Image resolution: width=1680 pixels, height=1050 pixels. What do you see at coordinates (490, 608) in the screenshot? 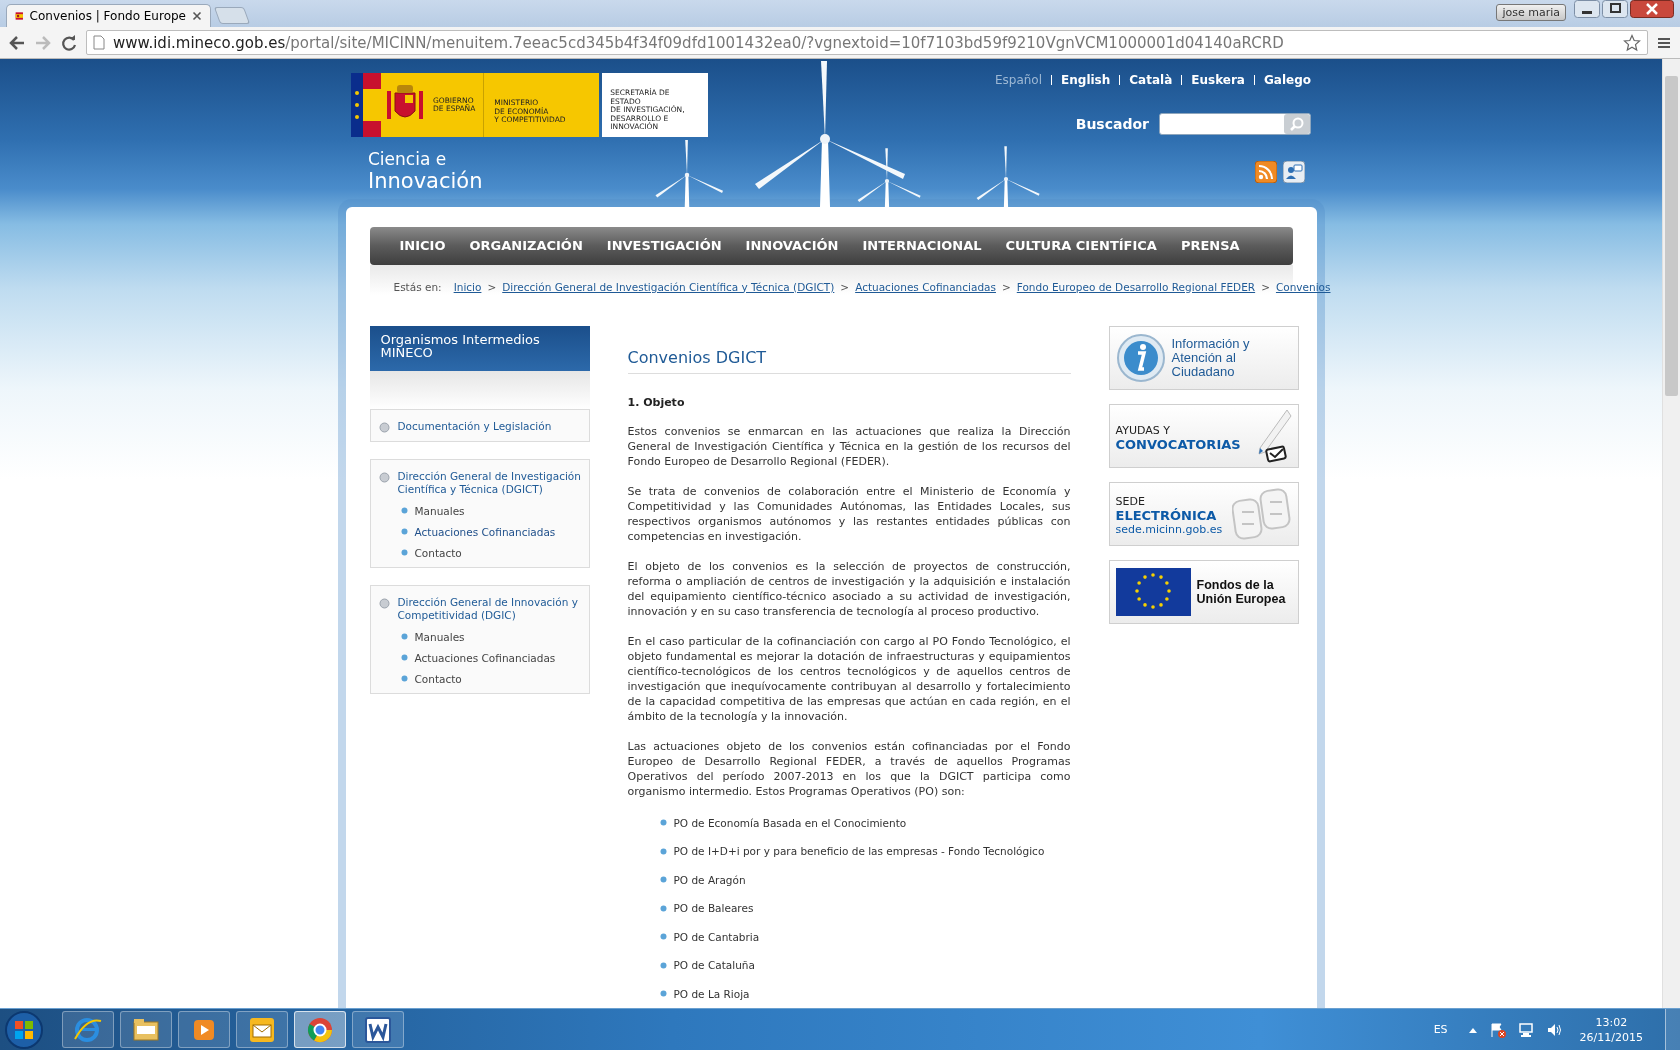
I see `sidebar-link: Dirección General de Innovación y Competitividad (DGIC)` at bounding box center [490, 608].